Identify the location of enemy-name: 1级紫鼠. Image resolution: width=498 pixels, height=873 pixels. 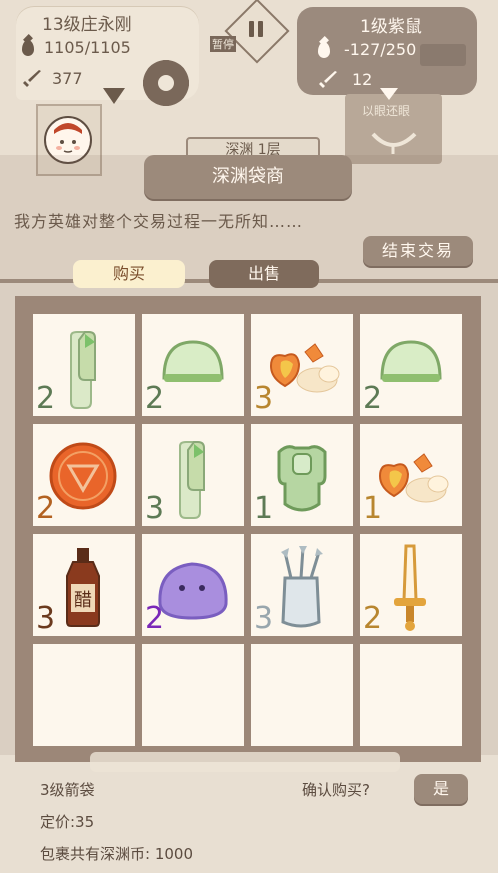
(391, 27).